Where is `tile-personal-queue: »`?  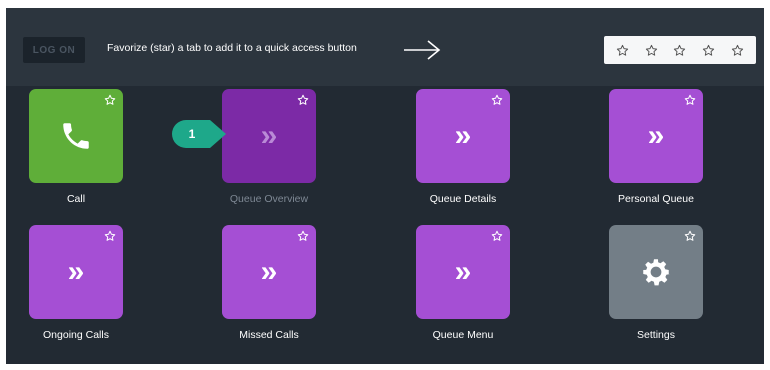 tile-personal-queue: » is located at coordinates (656, 136).